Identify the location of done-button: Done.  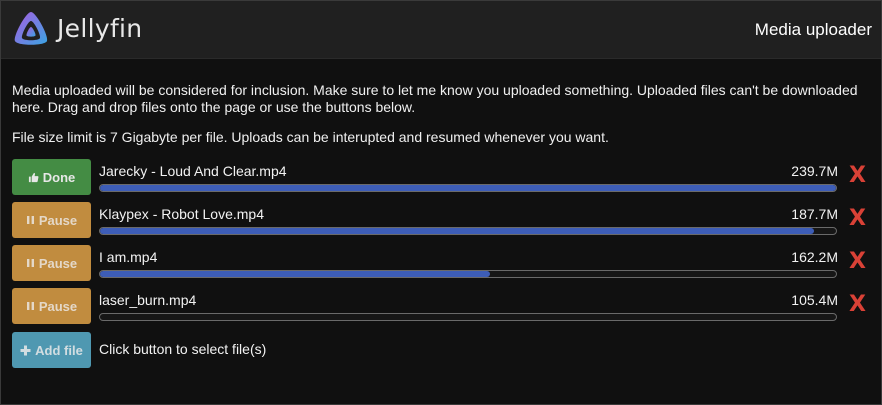
(51, 177).